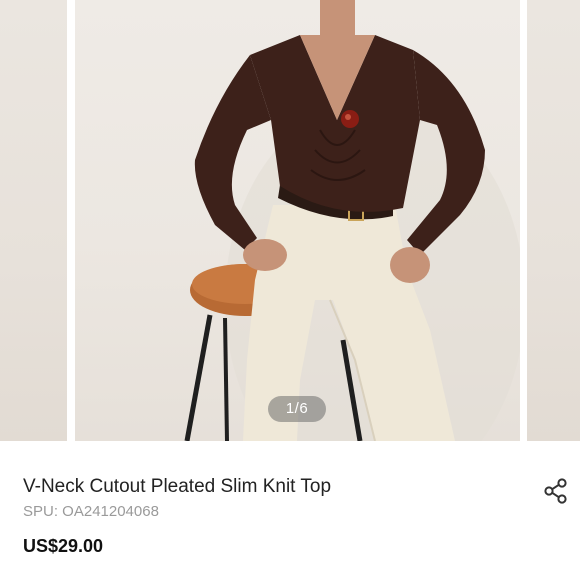  I want to click on product-spu: SPU: OA241204068, so click(91, 511).